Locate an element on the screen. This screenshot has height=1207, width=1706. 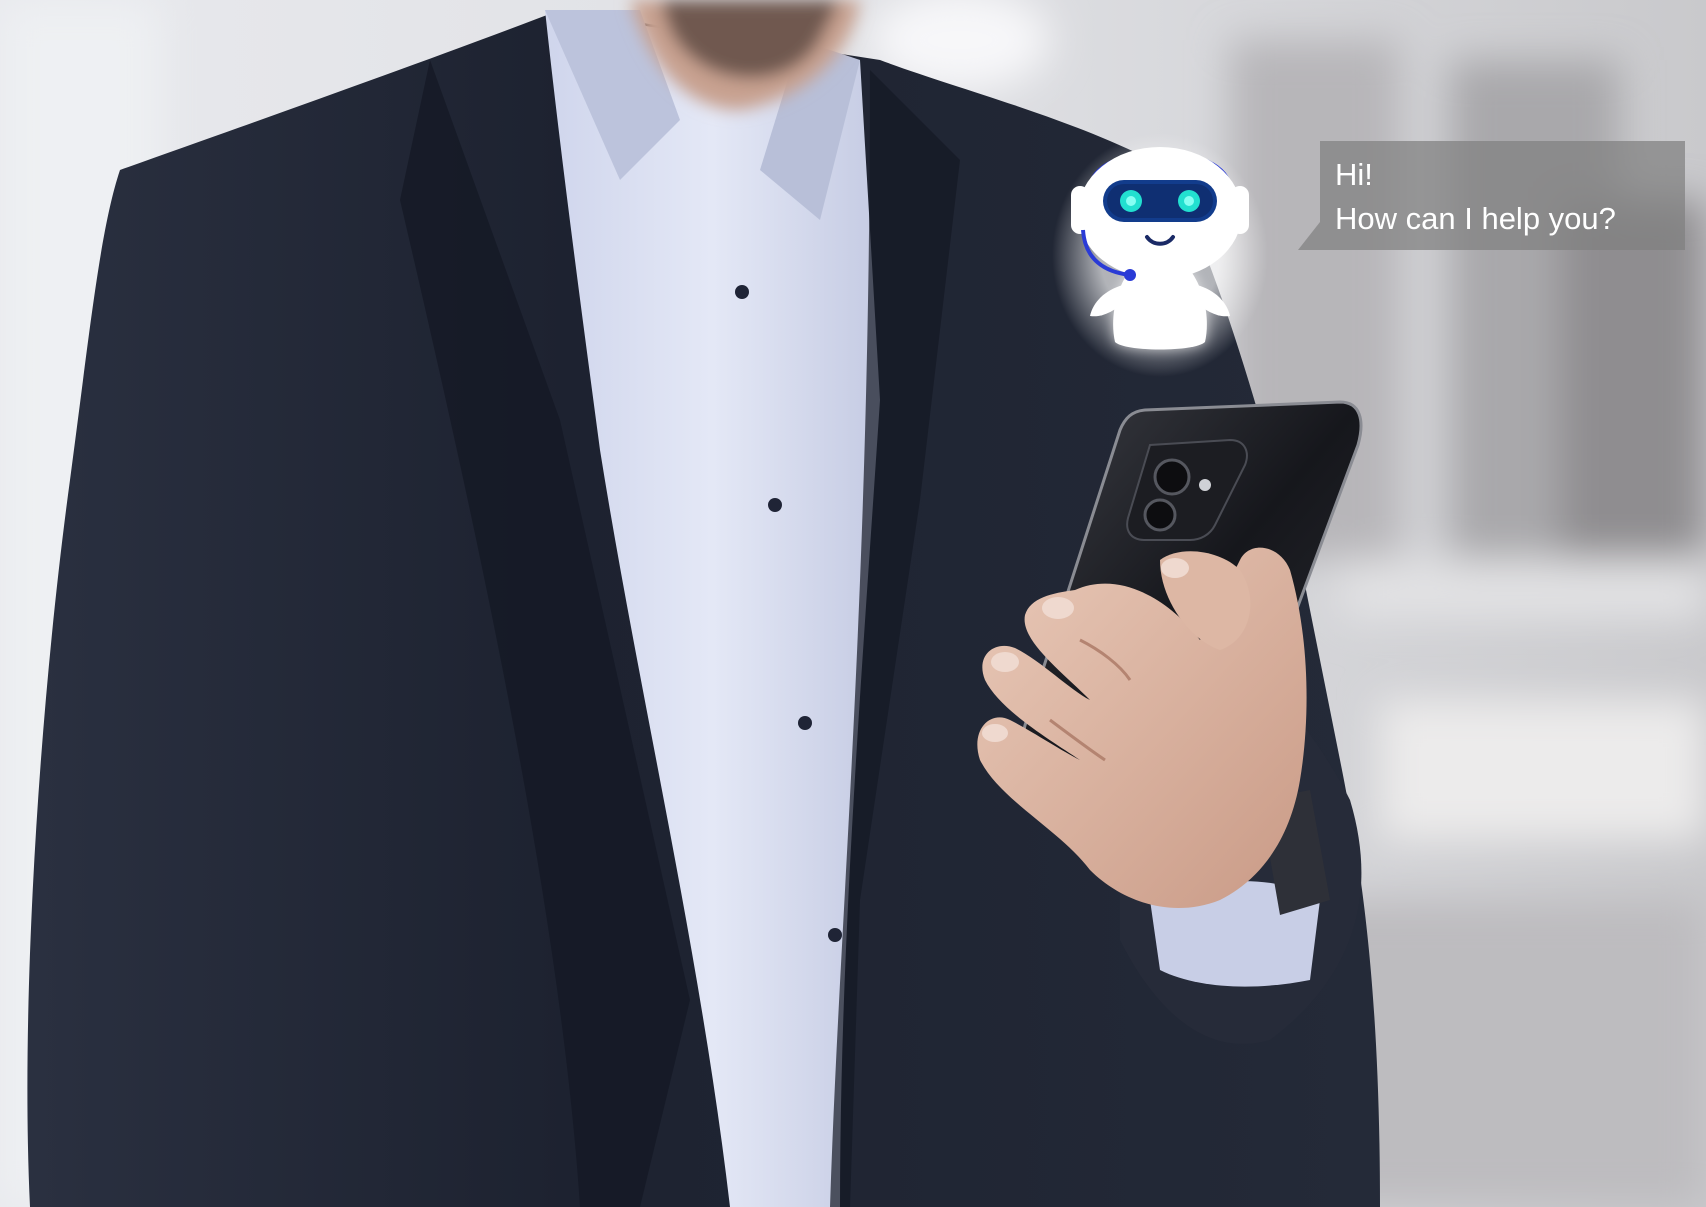
chat-speech-bubble: Hi! How can I help you? is located at coordinates (1491, 195).